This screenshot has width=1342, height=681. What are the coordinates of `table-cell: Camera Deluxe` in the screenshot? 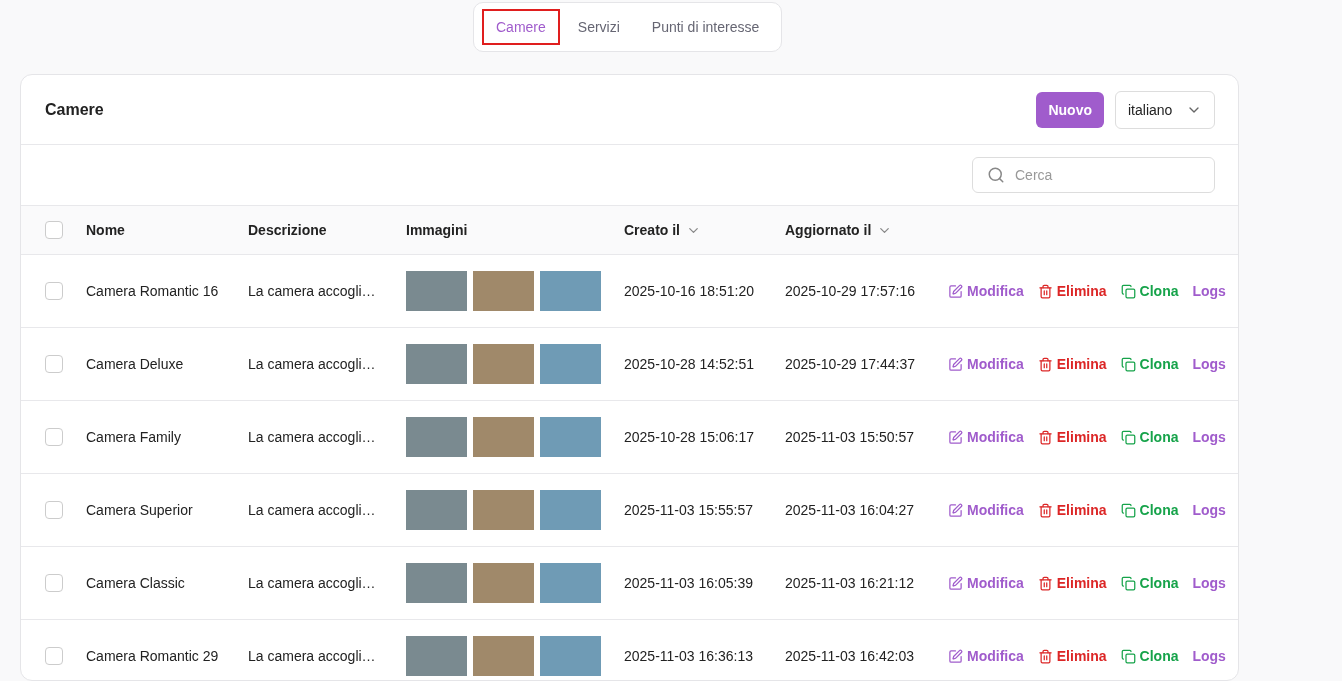 It's located at (135, 364).